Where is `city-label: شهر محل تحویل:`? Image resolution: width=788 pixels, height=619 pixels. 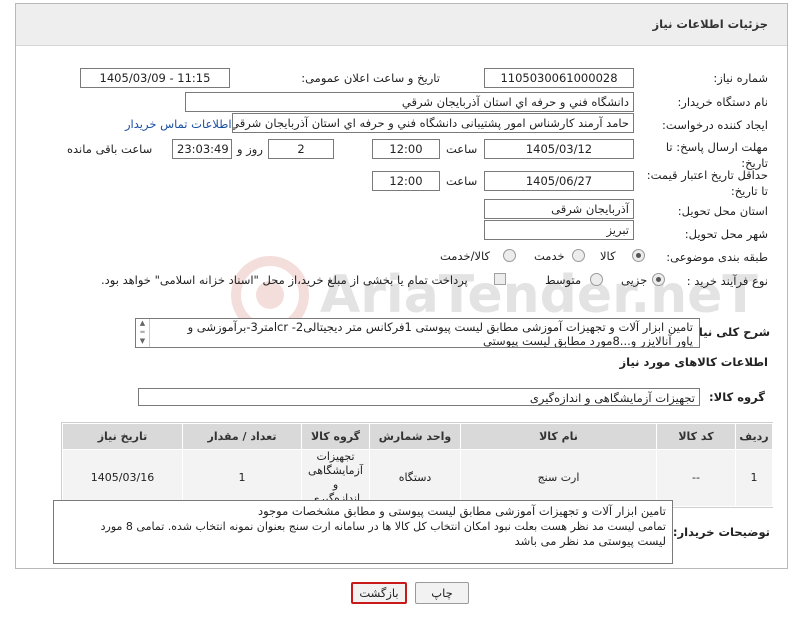 city-label: شهر محل تحویل: is located at coordinates (726, 234).